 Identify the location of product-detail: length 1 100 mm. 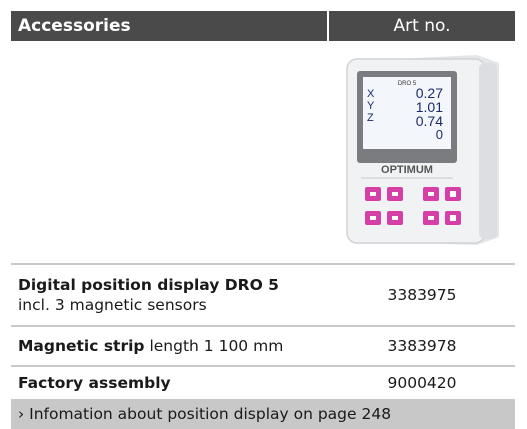
(214, 346).